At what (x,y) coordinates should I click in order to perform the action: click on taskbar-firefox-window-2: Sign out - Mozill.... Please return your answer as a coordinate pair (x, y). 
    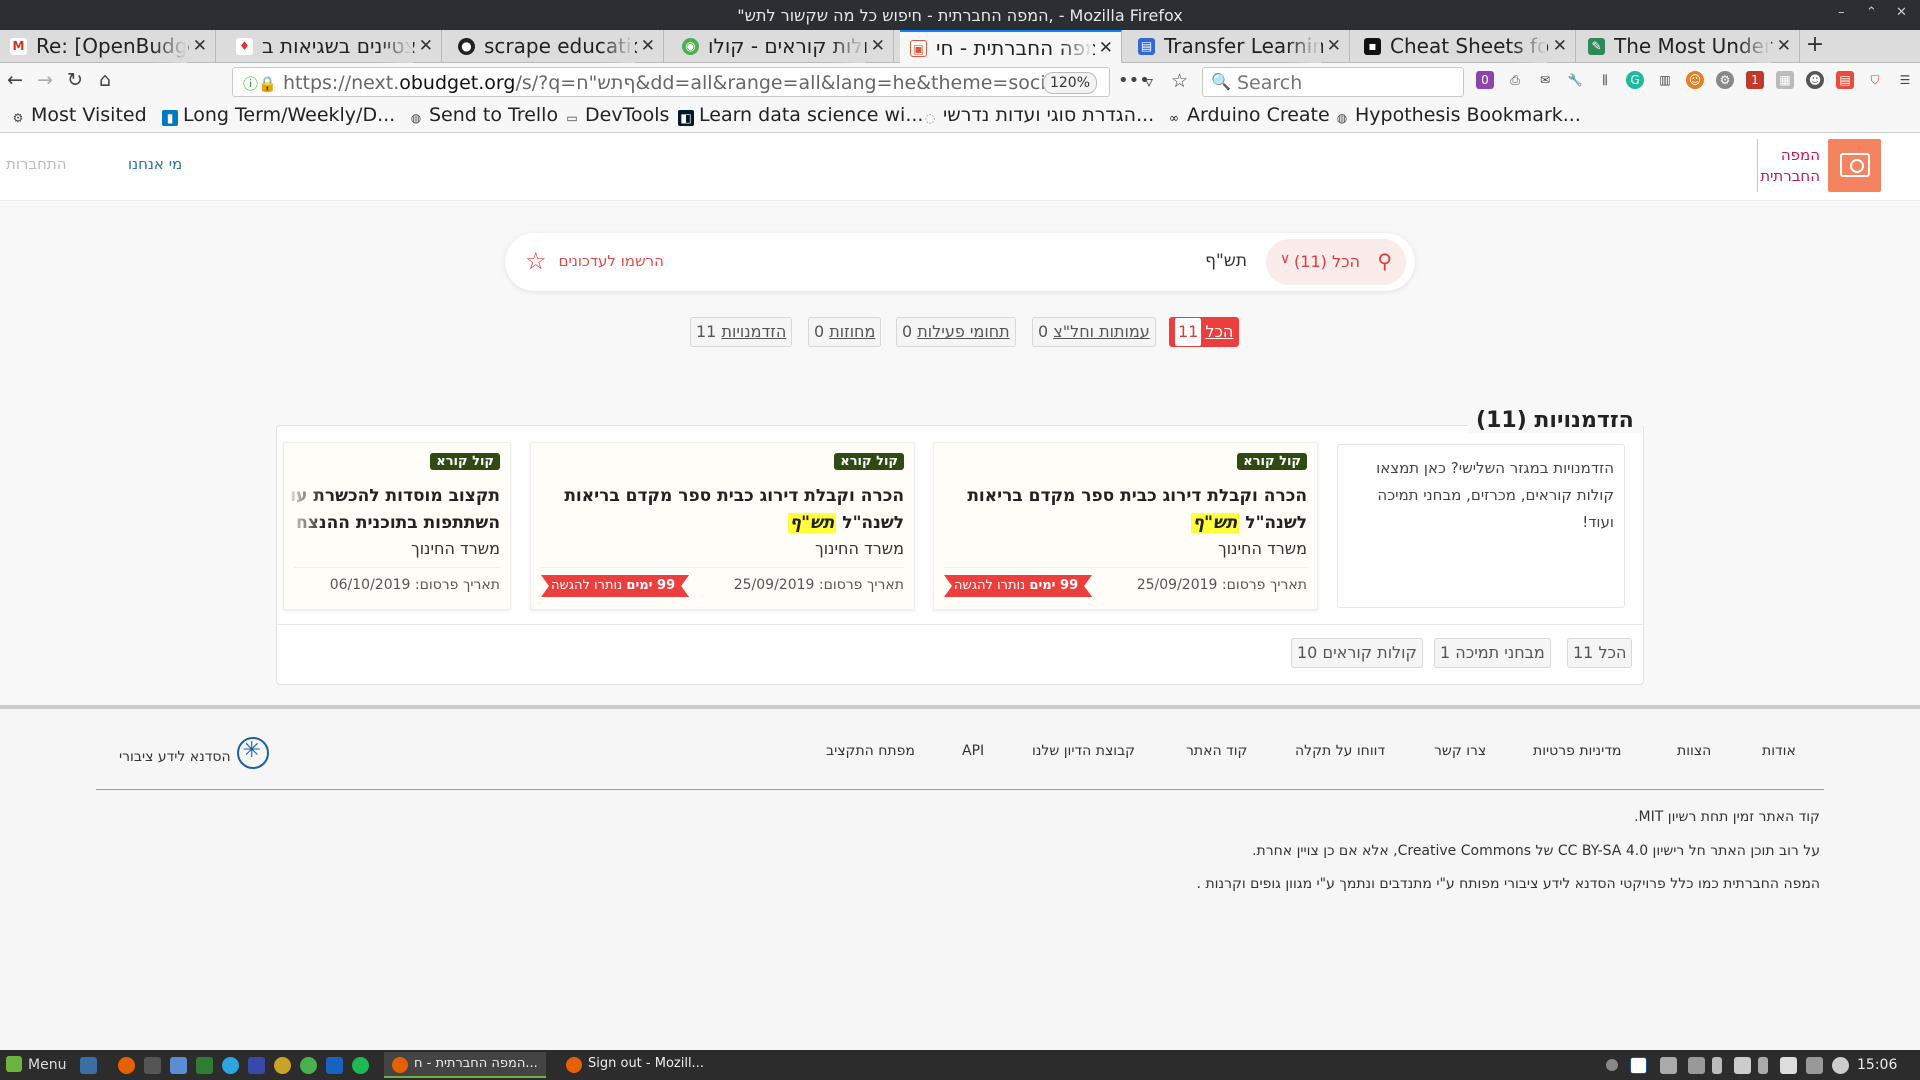
    Looking at the image, I should click on (635, 1065).